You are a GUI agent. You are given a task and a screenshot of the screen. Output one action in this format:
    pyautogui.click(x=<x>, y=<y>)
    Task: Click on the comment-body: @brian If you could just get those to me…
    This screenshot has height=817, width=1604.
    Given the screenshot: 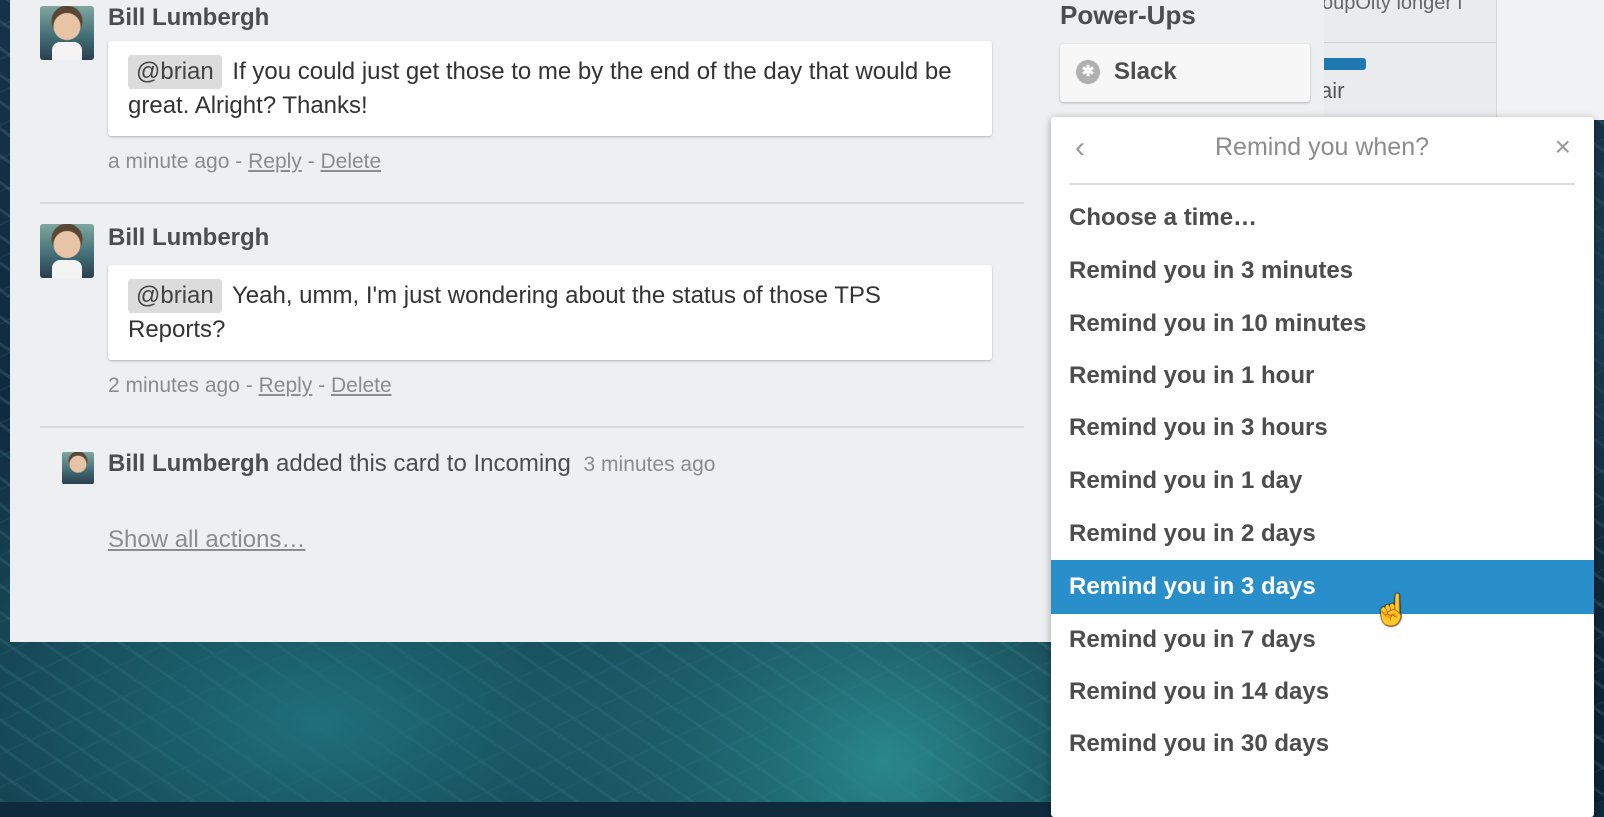 What is the action you would take?
    pyautogui.click(x=550, y=88)
    